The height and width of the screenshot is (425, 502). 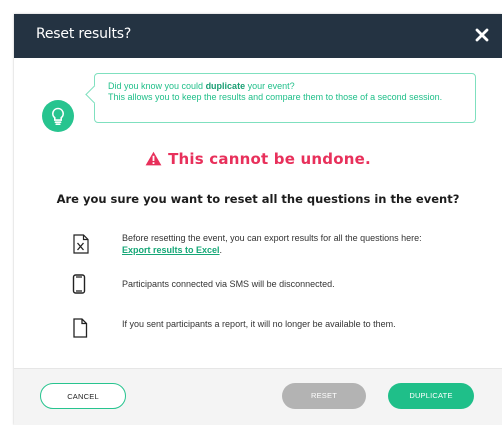 What do you see at coordinates (157, 86) in the screenshot?
I see `tip-text-prefix: Did you know you could` at bounding box center [157, 86].